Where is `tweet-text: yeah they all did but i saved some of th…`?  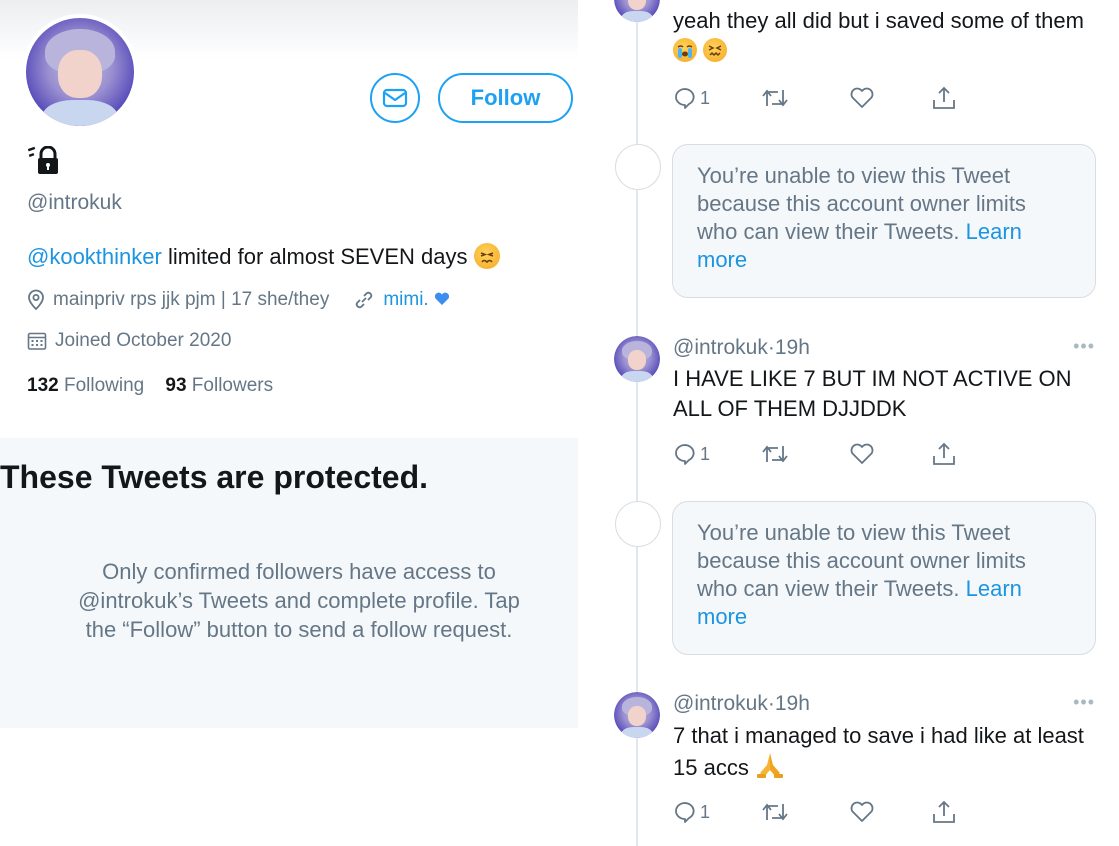
tweet-text: yeah they all did but i saved some of th… is located at coordinates (883, 36).